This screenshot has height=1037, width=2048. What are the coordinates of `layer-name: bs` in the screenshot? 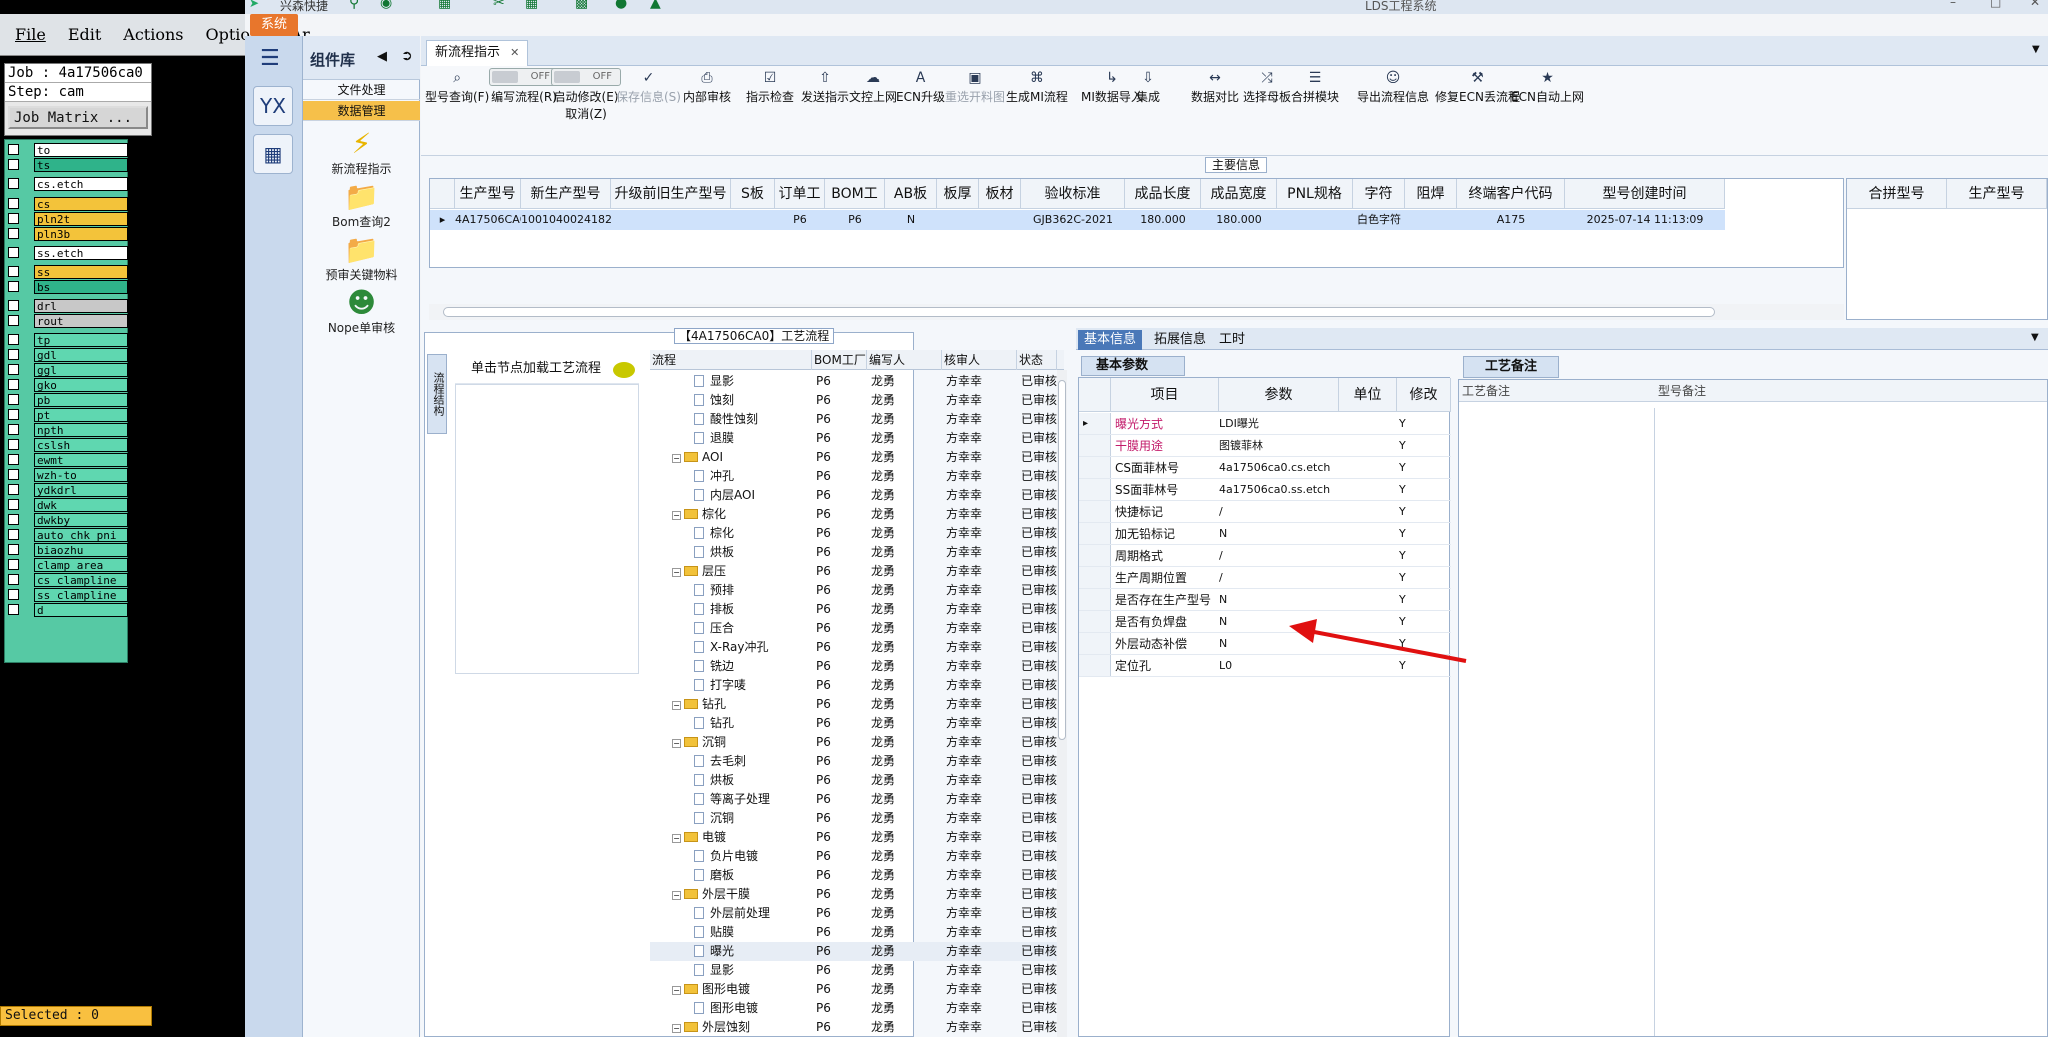 It's located at (81, 286).